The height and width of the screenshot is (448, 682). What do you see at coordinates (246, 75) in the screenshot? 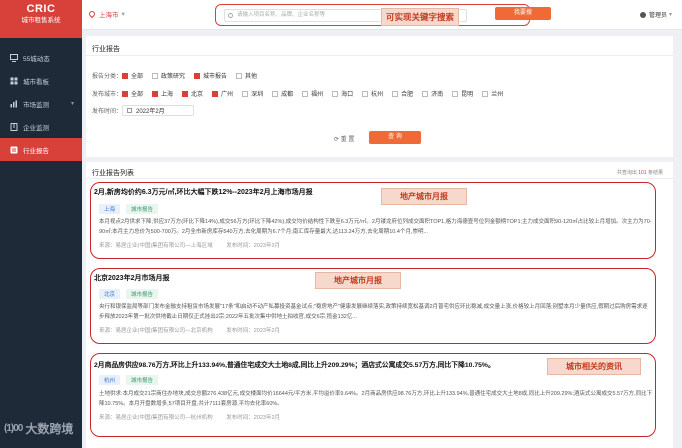
I see `checkbox-option: 其他` at bounding box center [246, 75].